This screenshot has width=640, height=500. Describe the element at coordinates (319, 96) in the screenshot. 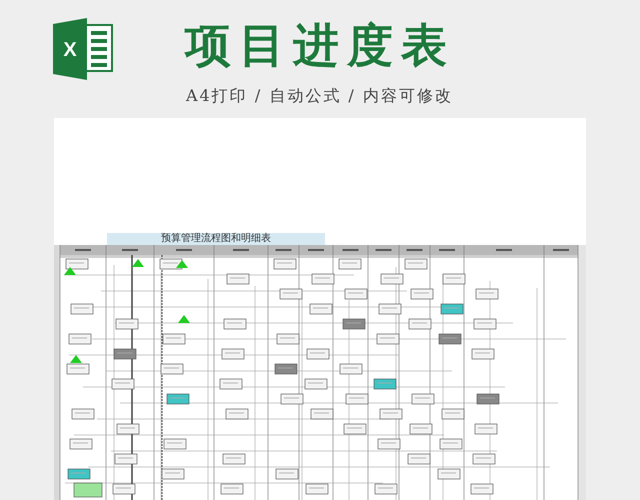

I see `poster-subtitle: A4打印 / 自动公式 / 内容可修改` at that location.